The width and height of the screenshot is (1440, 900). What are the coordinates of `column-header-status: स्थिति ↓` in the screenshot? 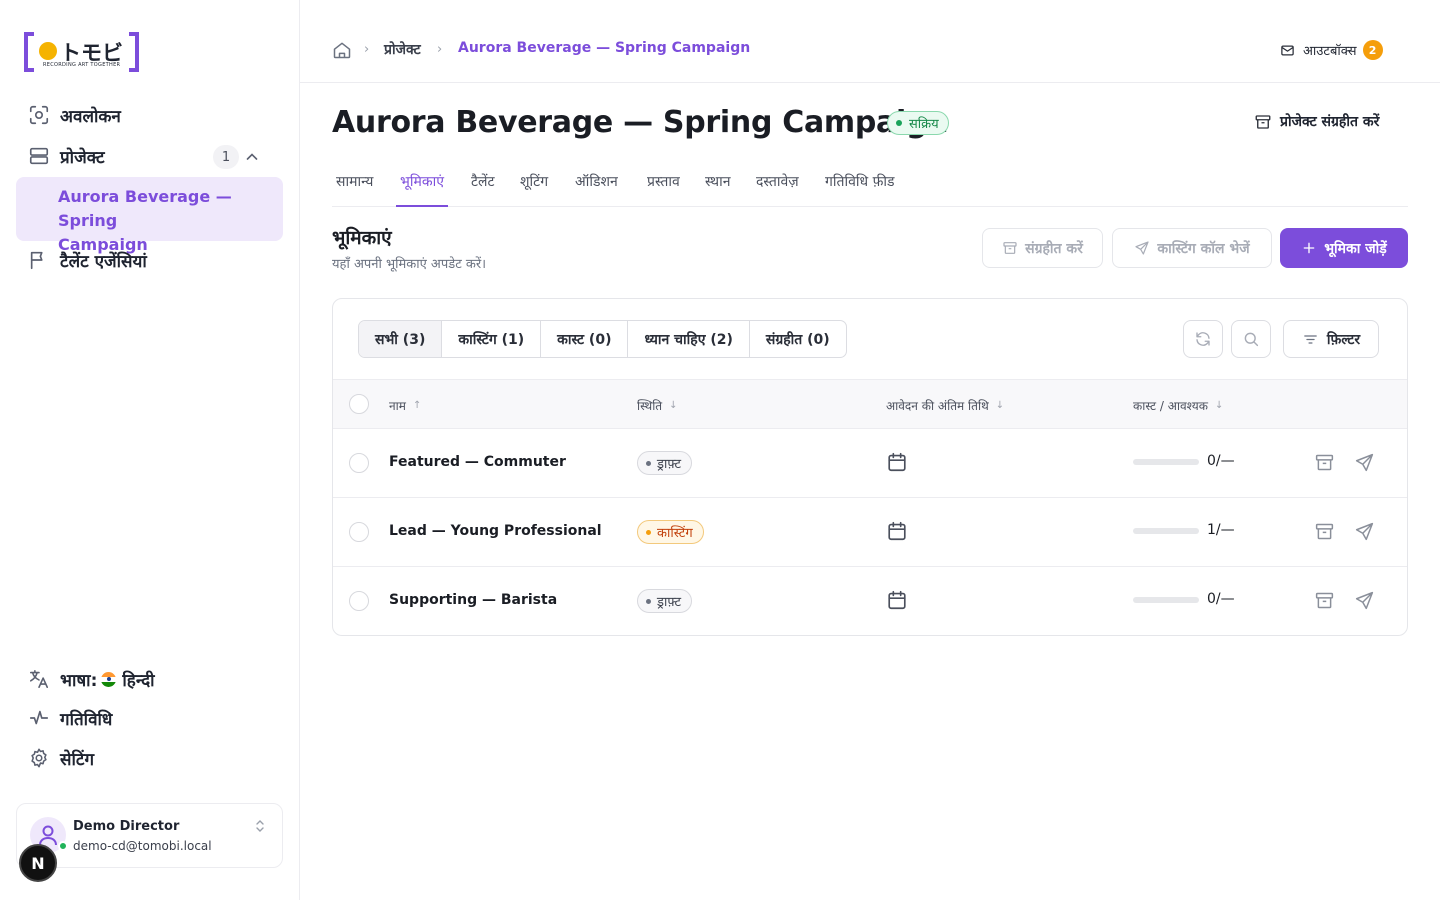 It's located at (657, 405).